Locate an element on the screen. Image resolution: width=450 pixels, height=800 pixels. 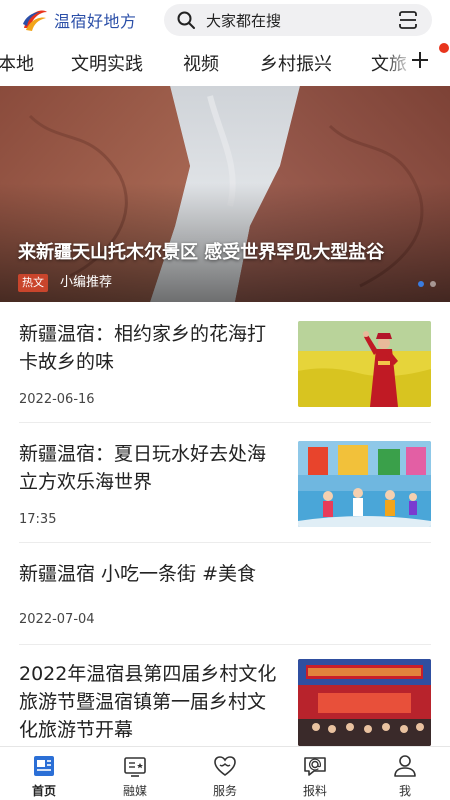
tab-local: 本地 is located at coordinates (17, 63).